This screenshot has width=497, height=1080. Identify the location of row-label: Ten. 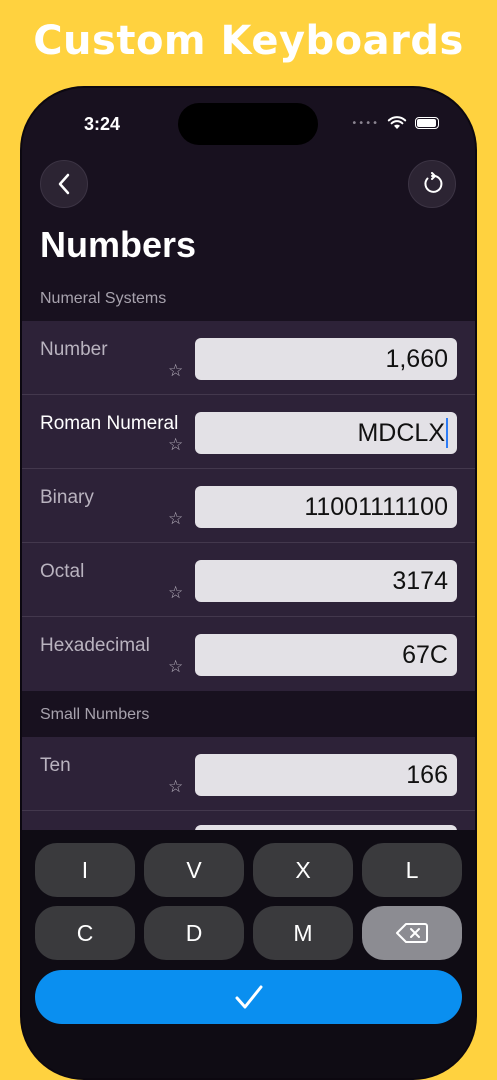
(55, 765).